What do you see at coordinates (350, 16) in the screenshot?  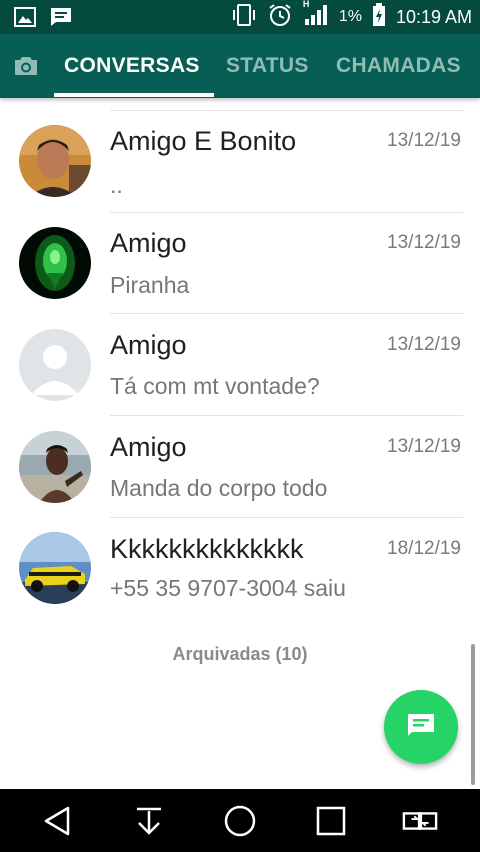 I see `battery-percent: 1%` at bounding box center [350, 16].